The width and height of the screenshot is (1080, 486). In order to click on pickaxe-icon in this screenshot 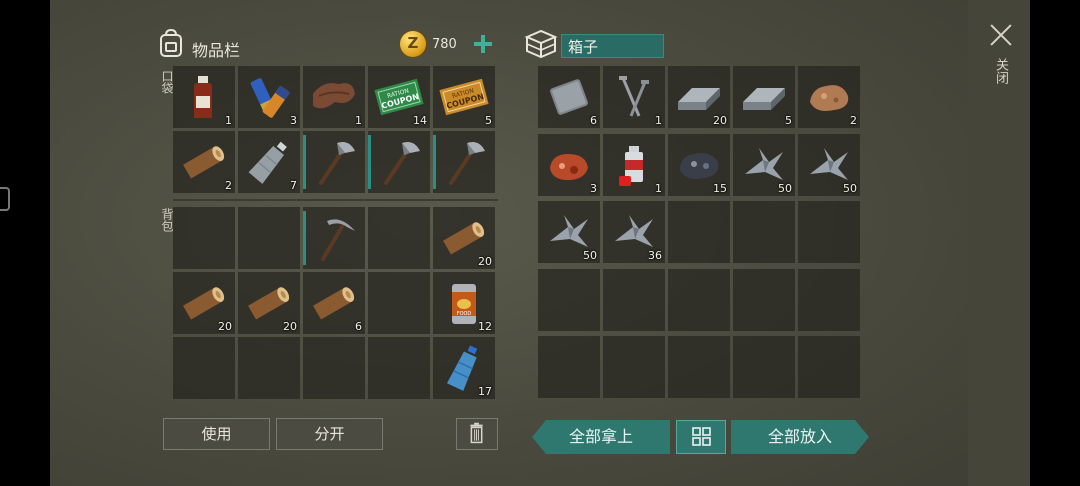, I will do `click(338, 240)`.